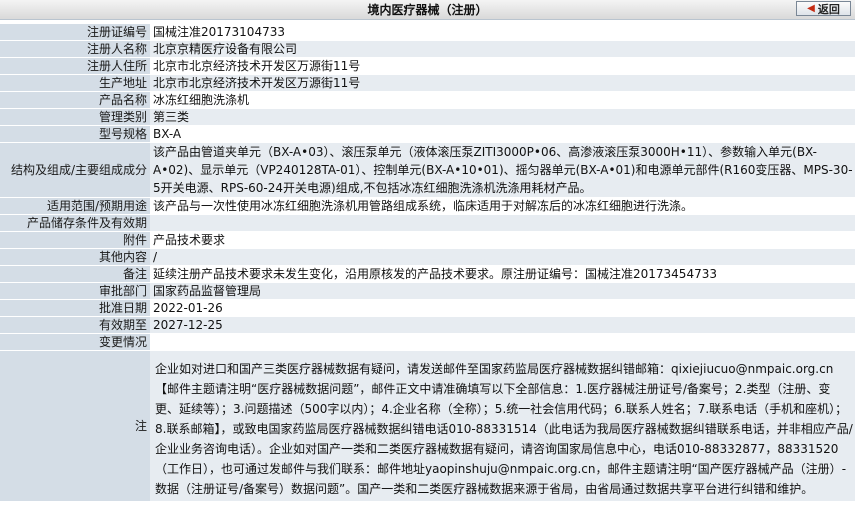 The width and height of the screenshot is (855, 510). I want to click on field-label: 有效期至, so click(75, 325).